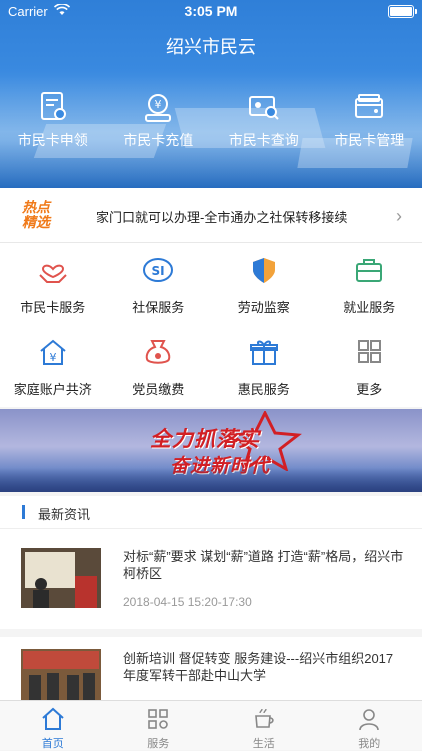 This screenshot has width=422, height=751. I want to click on service-labor-inspection: 劳动监察, so click(264, 284).